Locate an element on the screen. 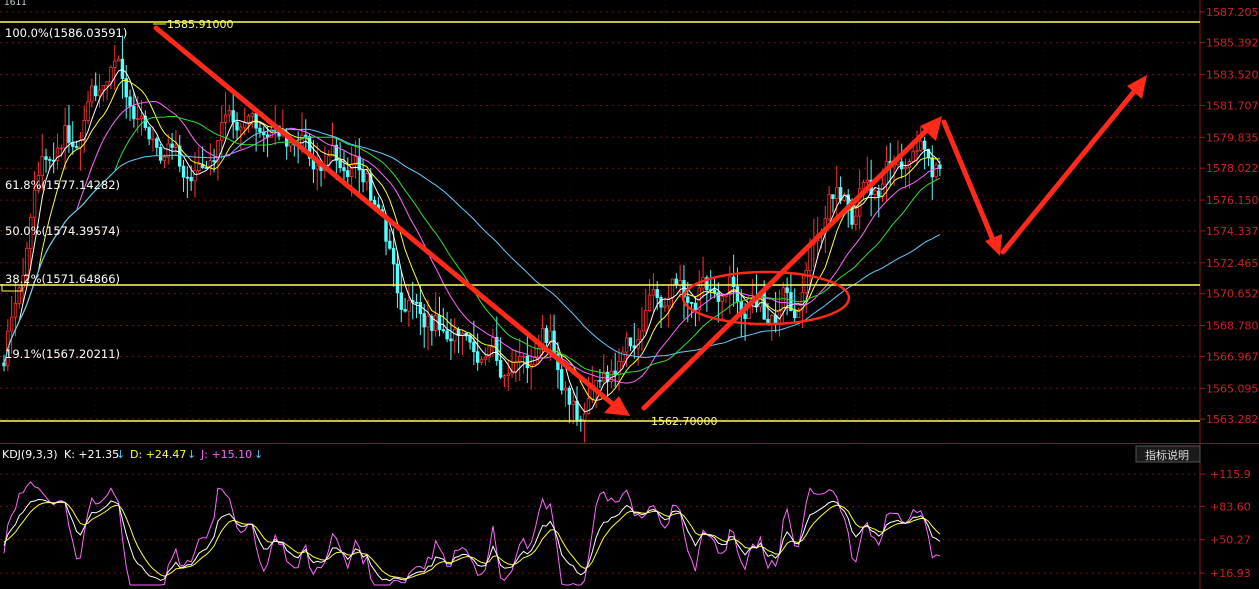  indicator-help-button: 指标说明 is located at coordinates (1168, 454).